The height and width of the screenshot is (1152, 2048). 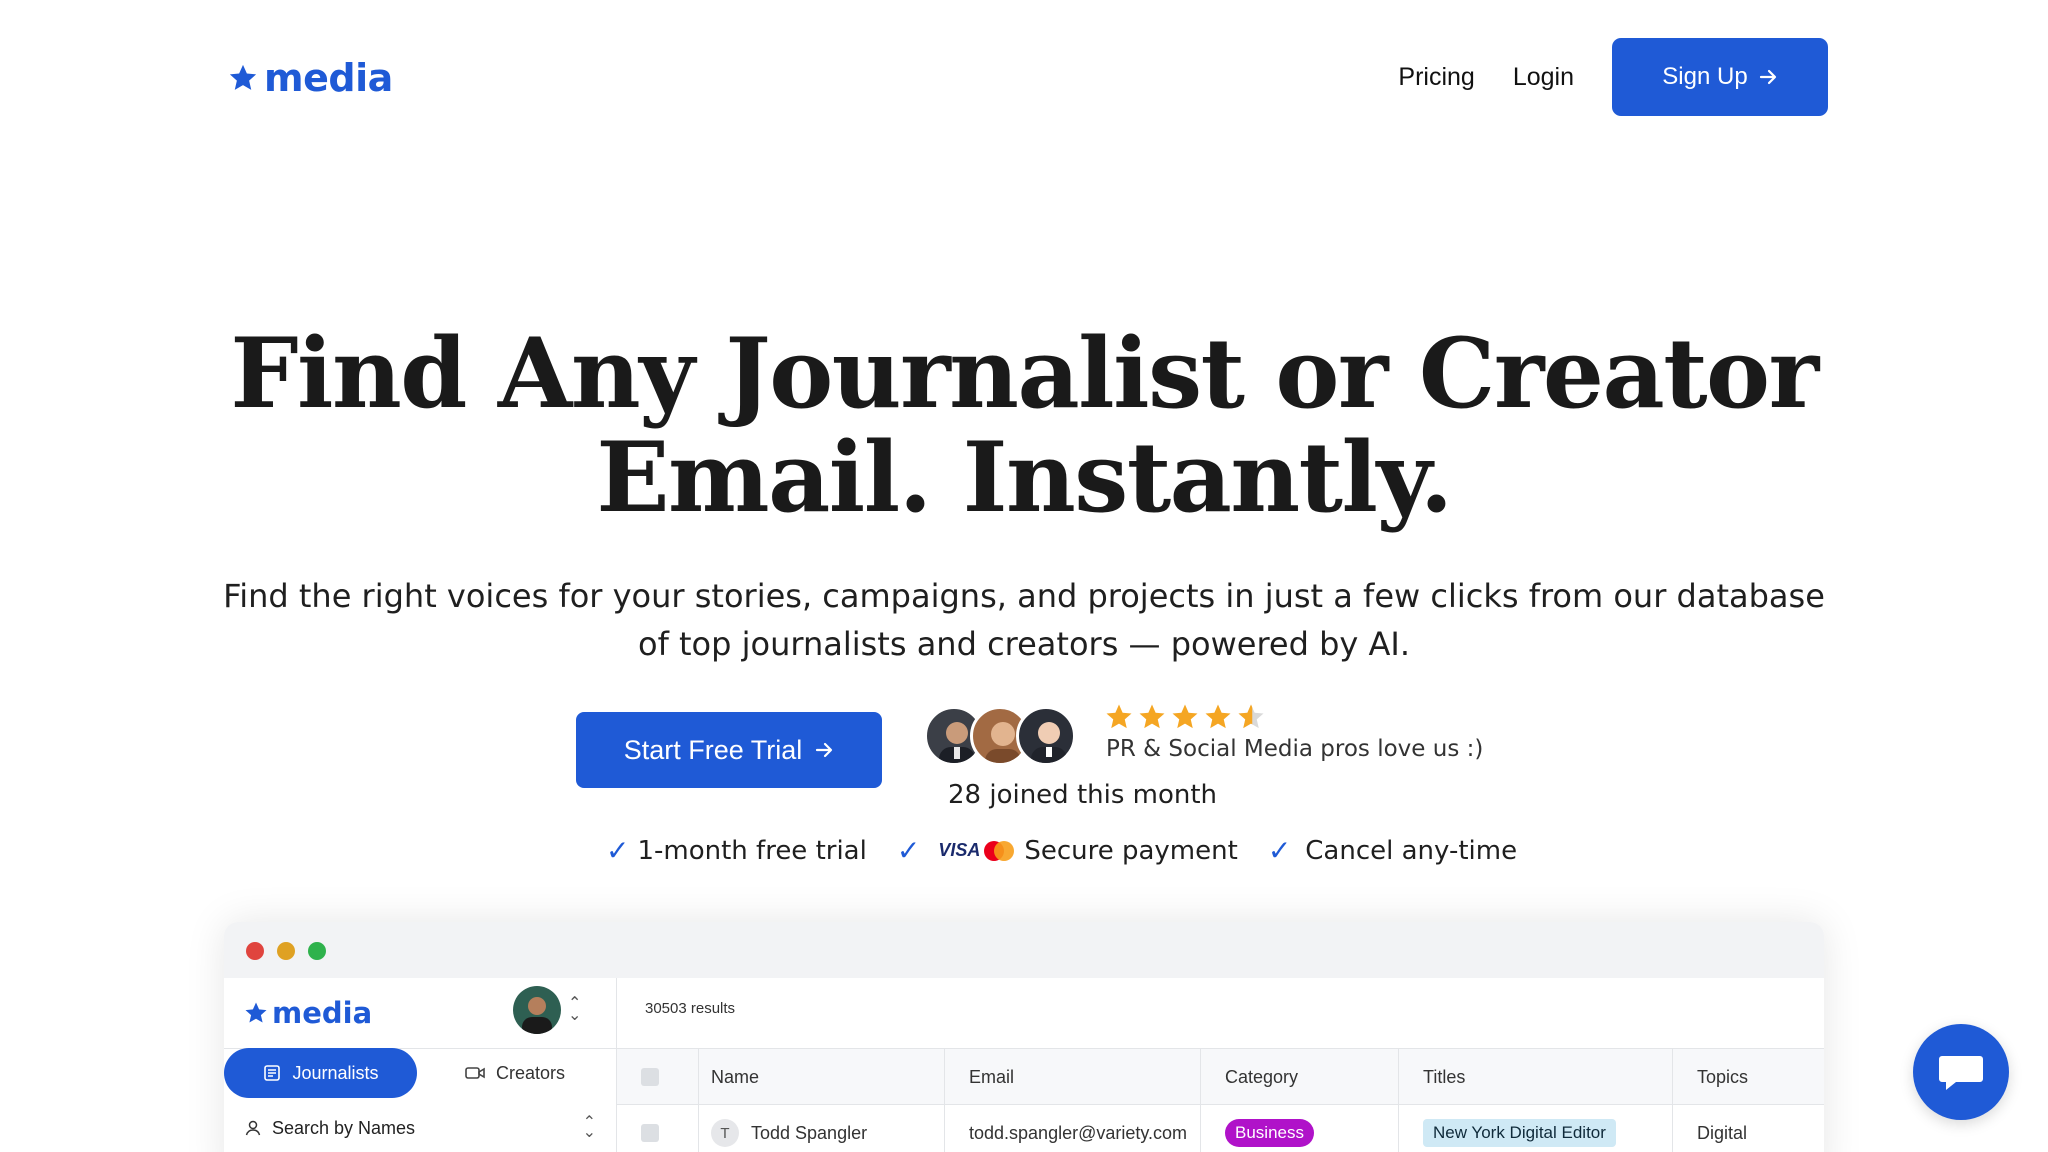 I want to click on column-header-email: Email, so click(x=1073, y=1077).